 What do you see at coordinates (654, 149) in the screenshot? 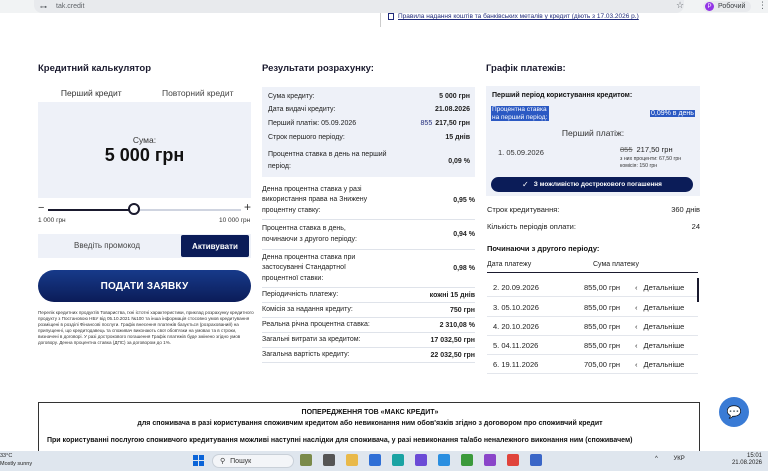
I see `first-payment-amount: 217,50 грн` at bounding box center [654, 149].